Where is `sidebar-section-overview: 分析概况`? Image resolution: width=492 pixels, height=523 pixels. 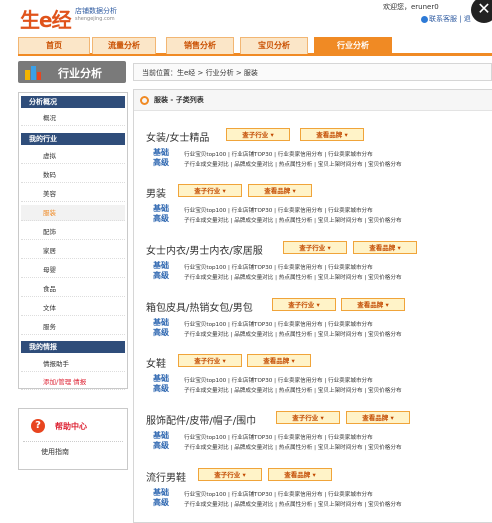 sidebar-section-overview: 分析概况 is located at coordinates (73, 102).